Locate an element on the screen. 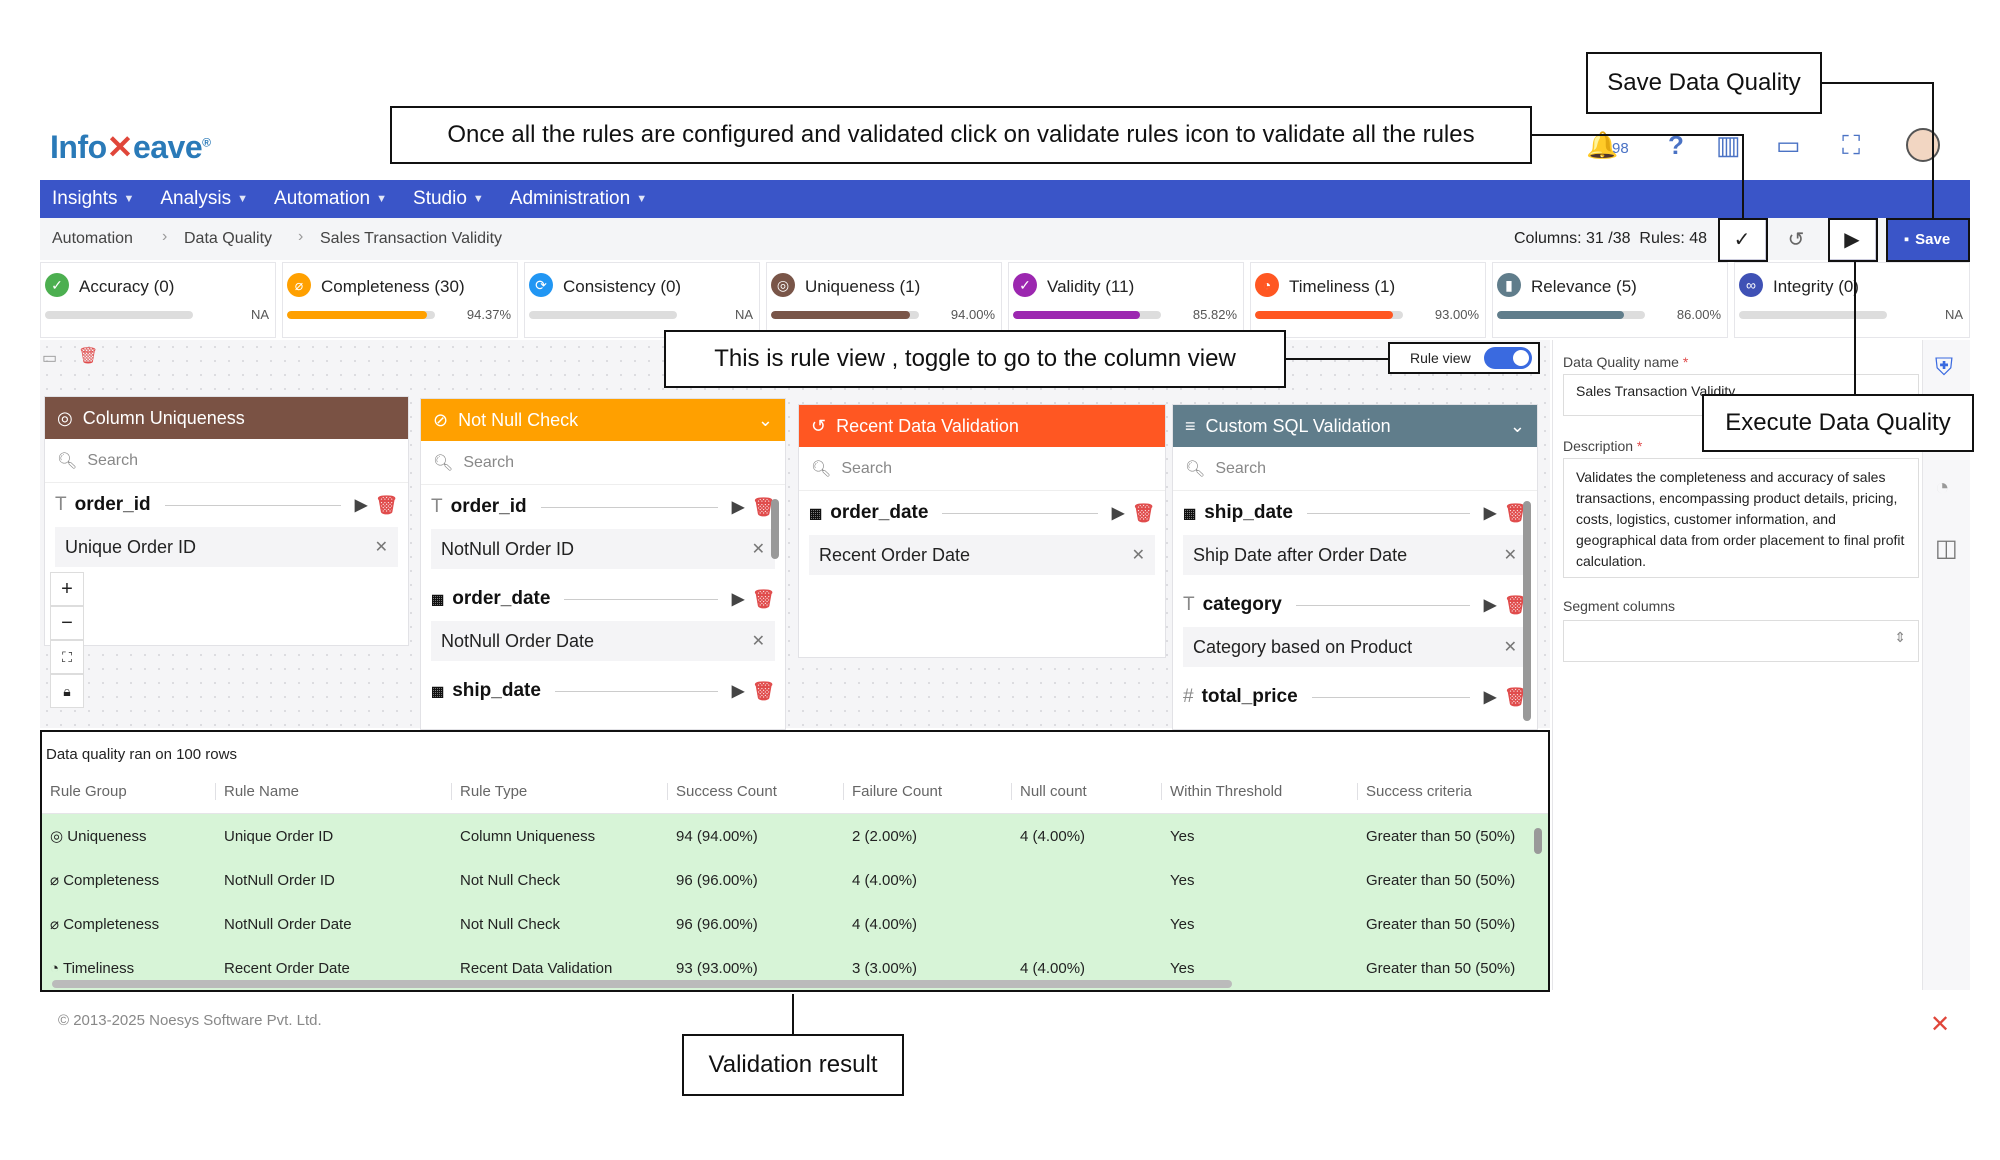  shield-icon: ⛨ is located at coordinates (1944, 368).